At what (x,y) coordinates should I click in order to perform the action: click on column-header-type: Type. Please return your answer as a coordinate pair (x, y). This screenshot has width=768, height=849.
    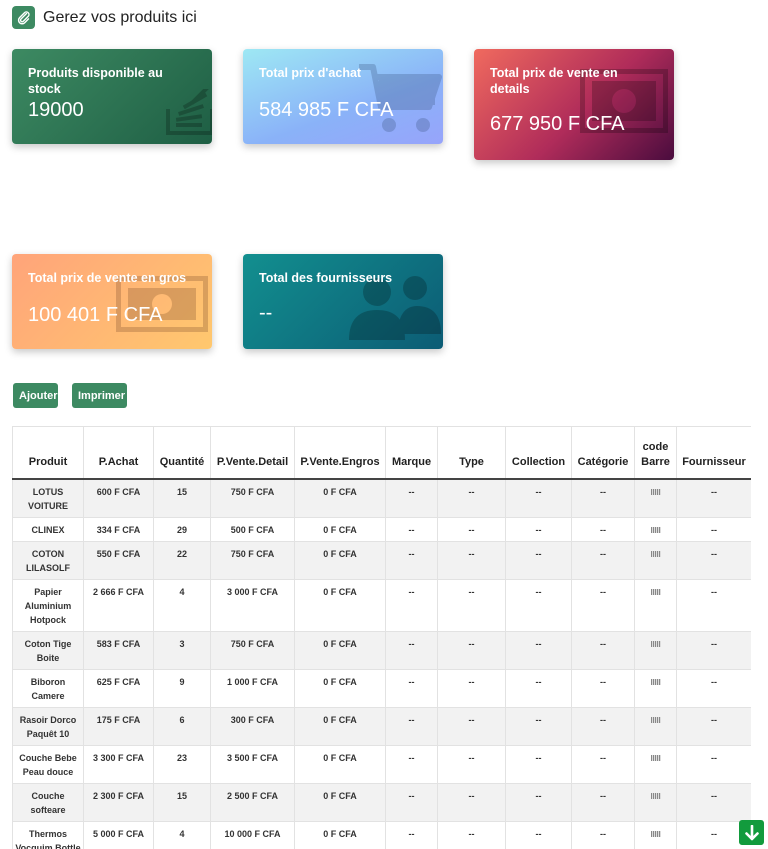
    Looking at the image, I should click on (471, 453).